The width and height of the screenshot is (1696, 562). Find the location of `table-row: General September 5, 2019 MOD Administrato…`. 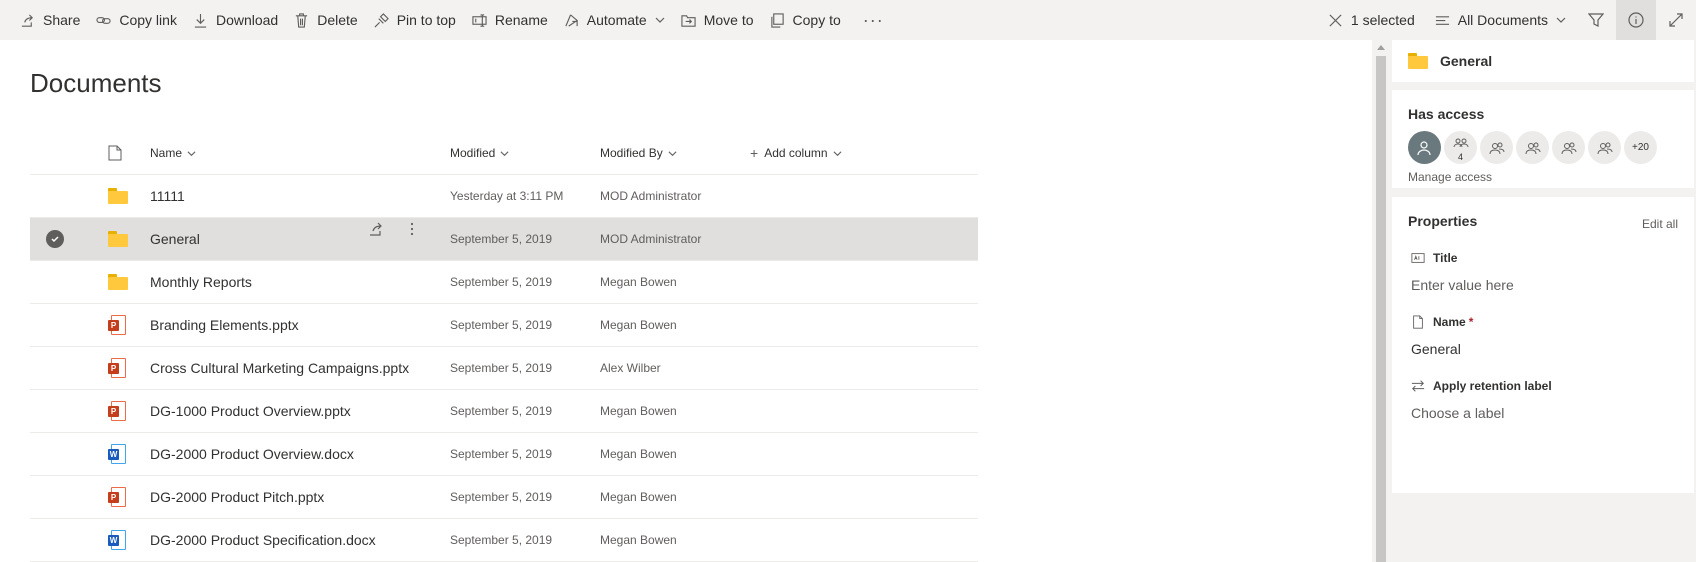

table-row: General September 5, 2019 MOD Administrato… is located at coordinates (504, 239).